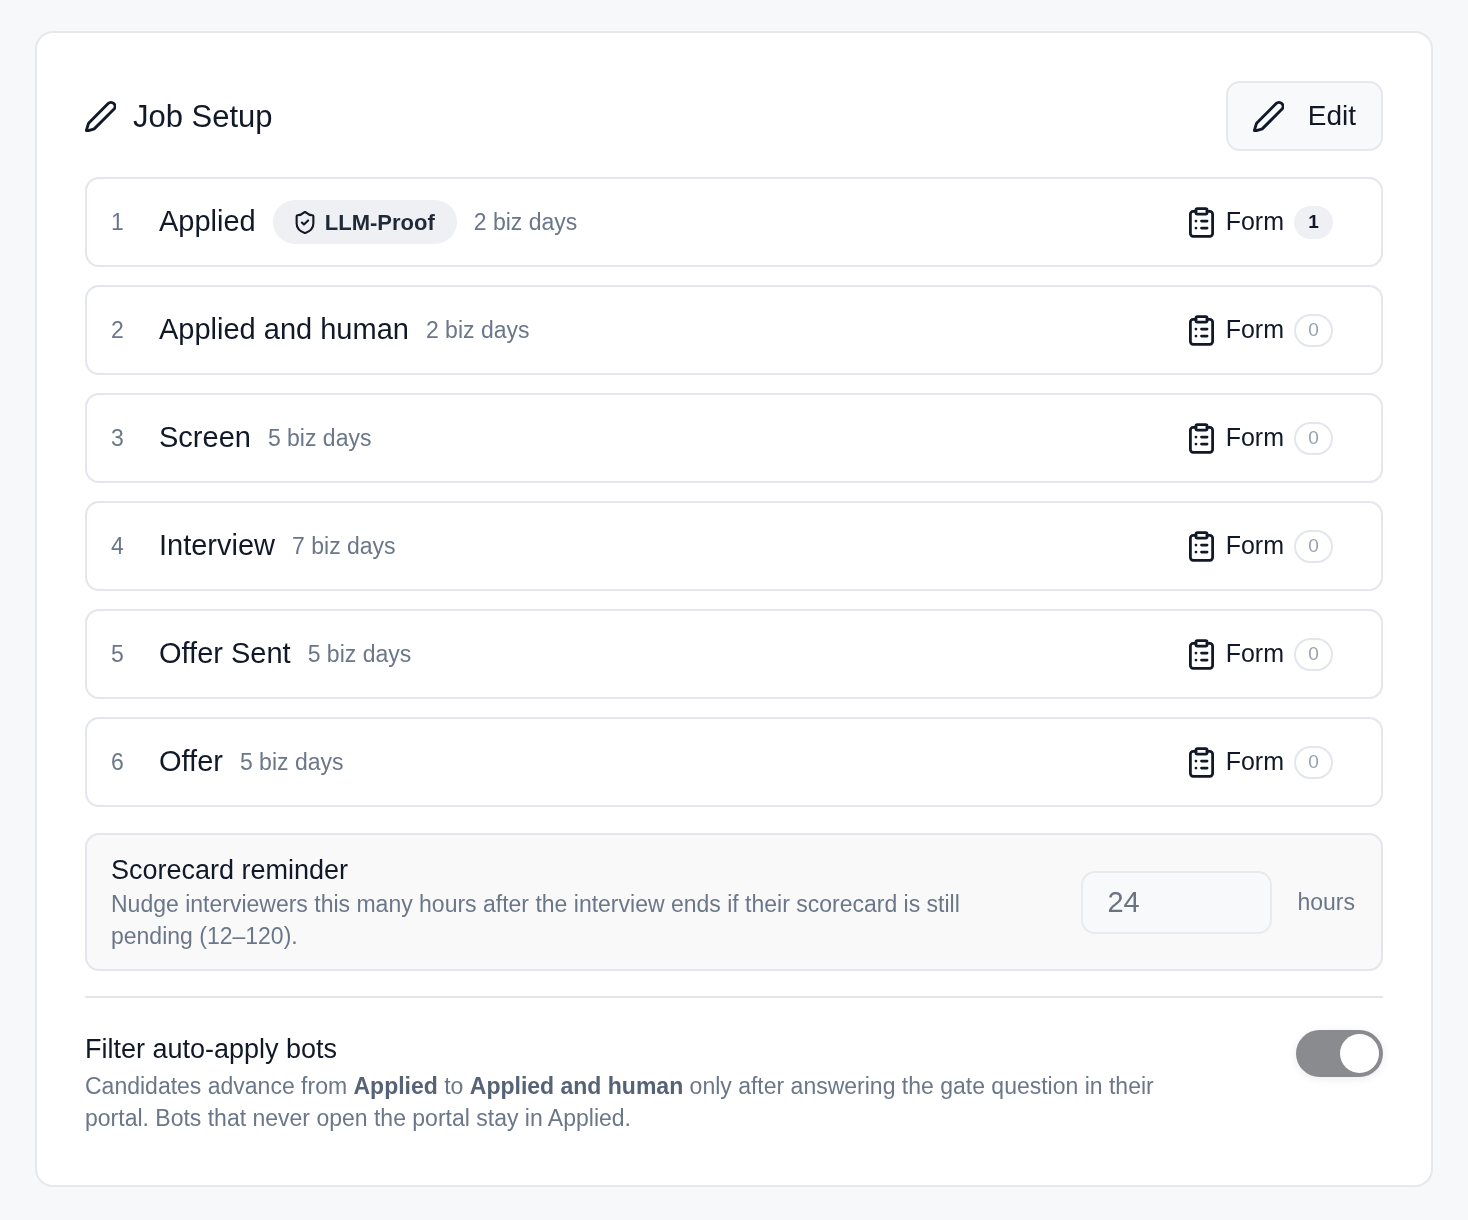  I want to click on unit-label: hours, so click(1326, 902).